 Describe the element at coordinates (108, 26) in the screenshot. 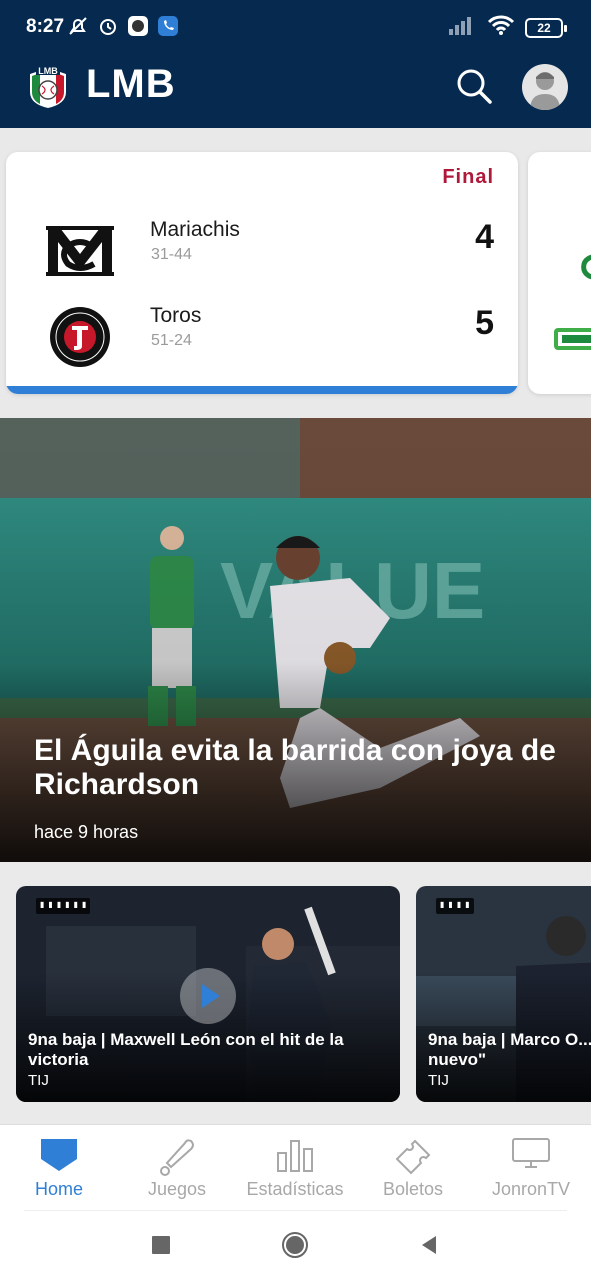

I see `alarm-icon` at that location.